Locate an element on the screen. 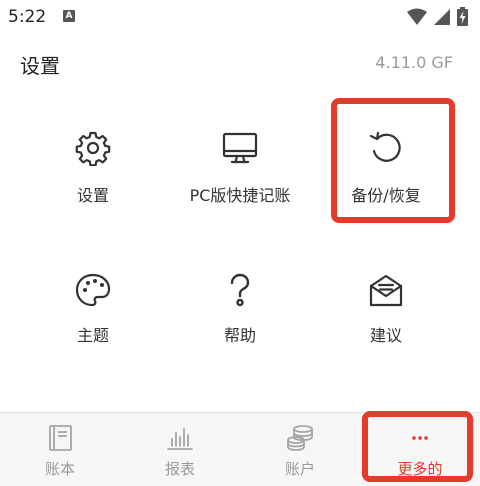 This screenshot has width=480, height=486. notification-a-icon: A is located at coordinates (69, 16).